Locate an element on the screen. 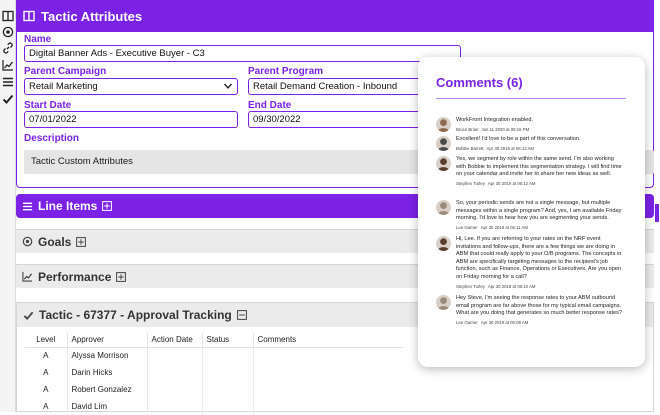 The width and height of the screenshot is (660, 415). start-date-label: Start Date is located at coordinates (48, 105).